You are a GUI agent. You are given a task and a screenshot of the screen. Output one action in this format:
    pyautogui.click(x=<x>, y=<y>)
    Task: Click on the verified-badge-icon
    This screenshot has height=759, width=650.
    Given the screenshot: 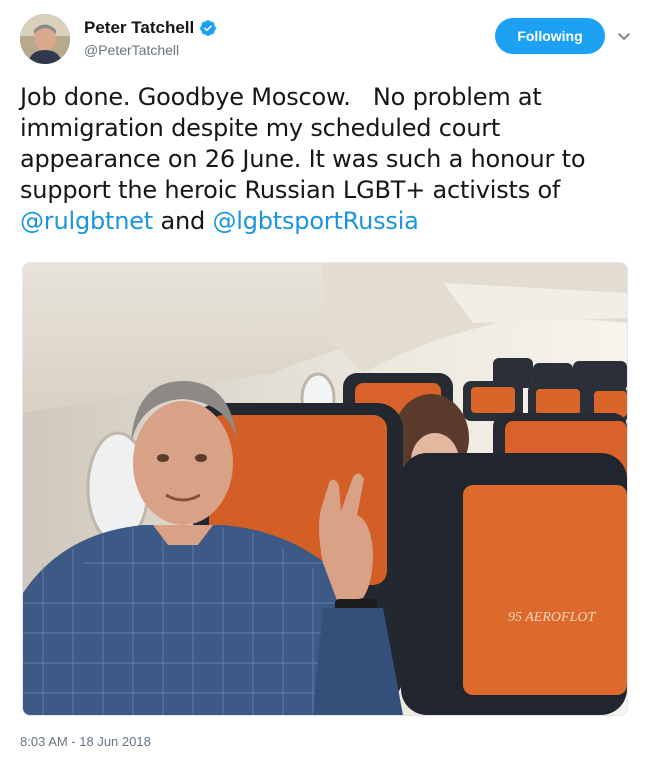 What is the action you would take?
    pyautogui.click(x=208, y=28)
    